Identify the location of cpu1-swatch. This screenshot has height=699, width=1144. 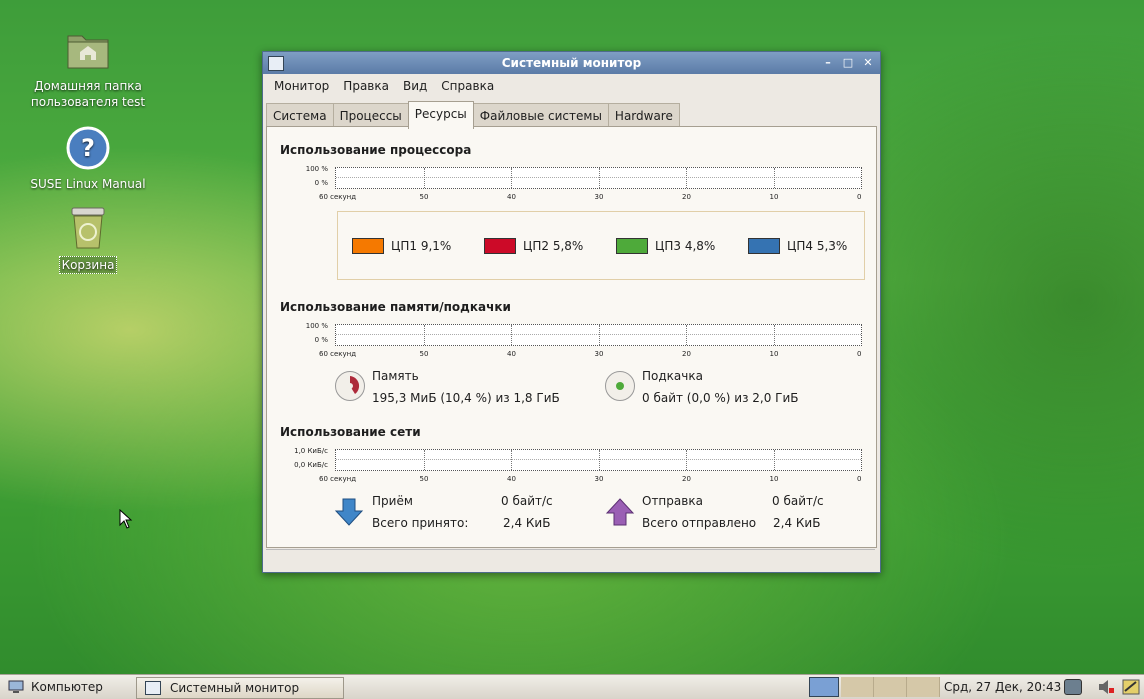
(368, 246).